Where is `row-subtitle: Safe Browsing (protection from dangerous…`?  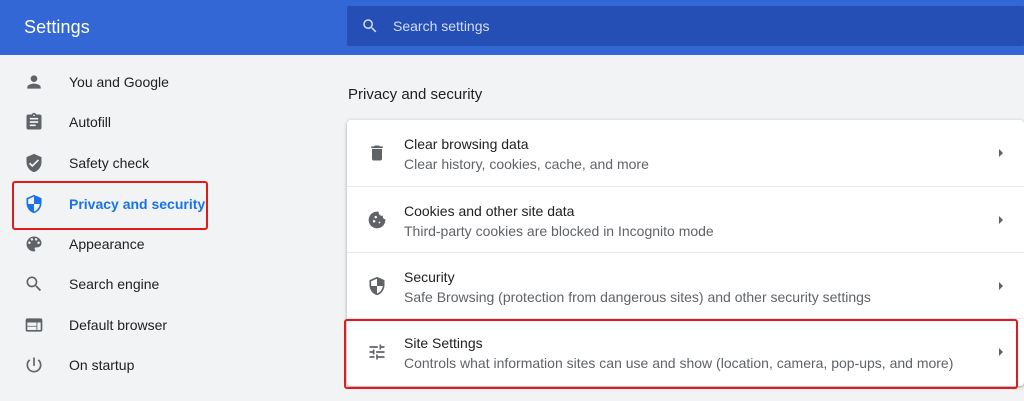 row-subtitle: Safe Browsing (protection from dangerous… is located at coordinates (637, 297).